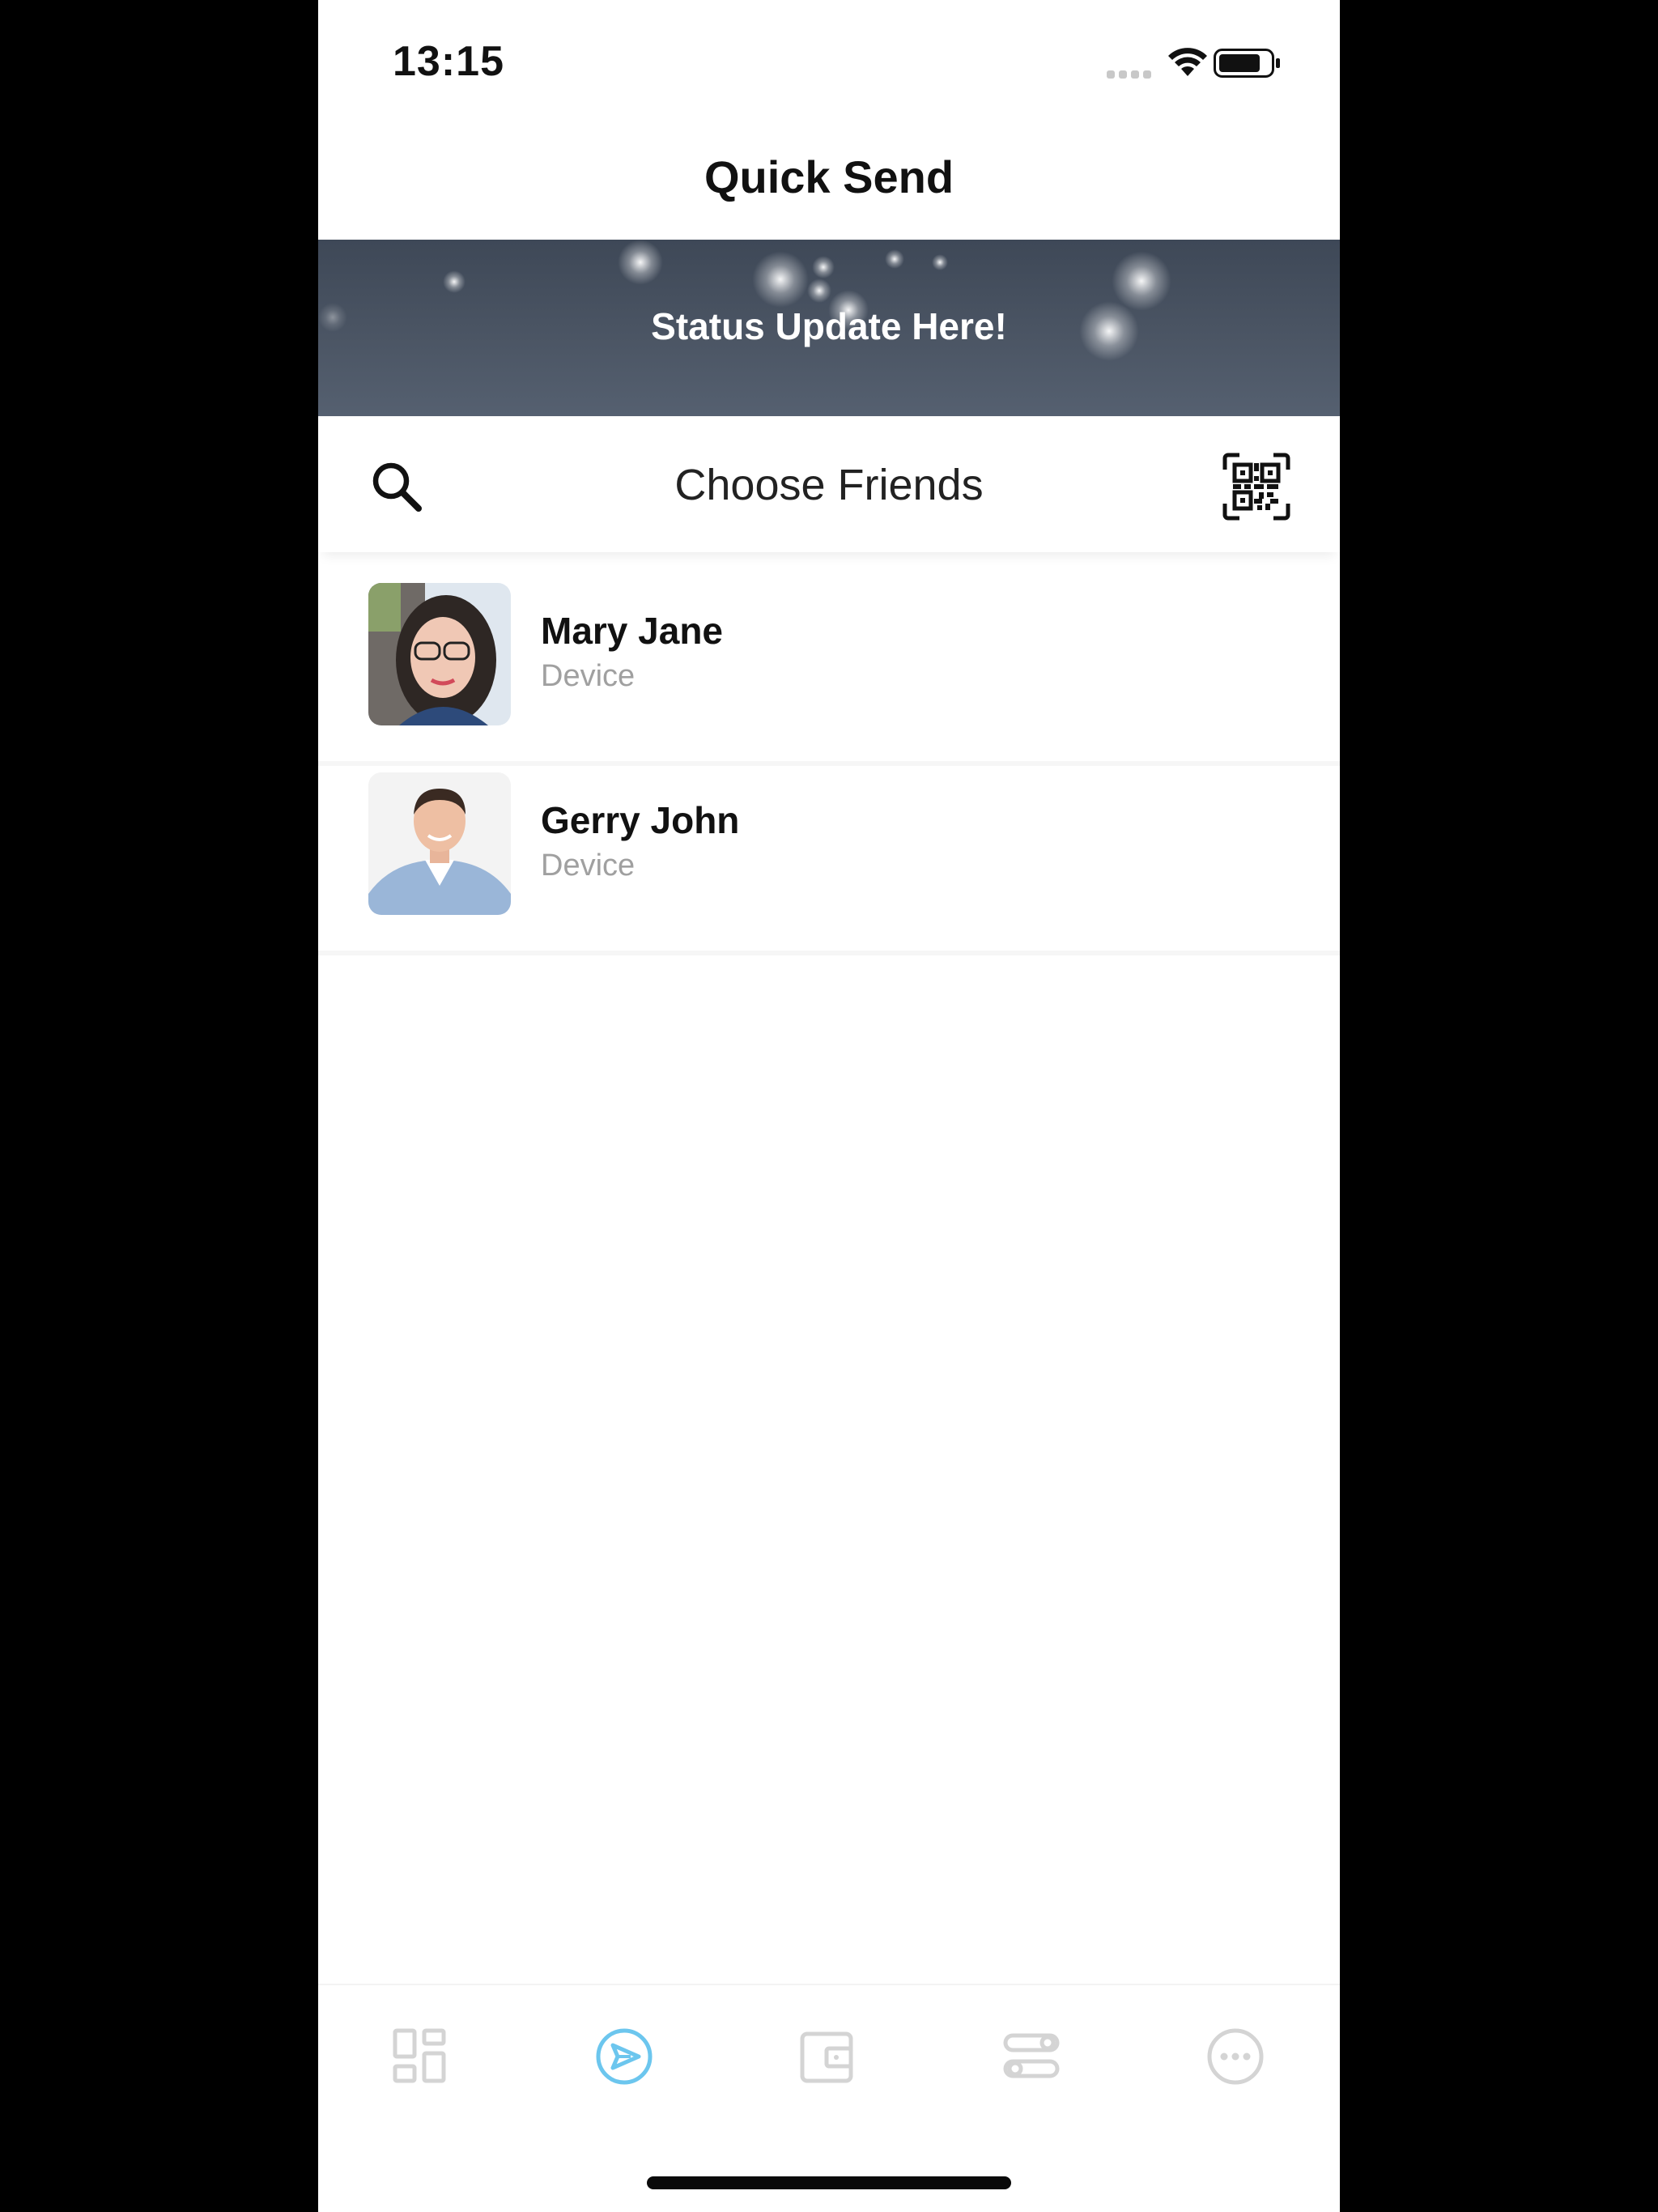 This screenshot has height=2212, width=1658. Describe the element at coordinates (1247, 64) in the screenshot. I see `battery-icon` at that location.